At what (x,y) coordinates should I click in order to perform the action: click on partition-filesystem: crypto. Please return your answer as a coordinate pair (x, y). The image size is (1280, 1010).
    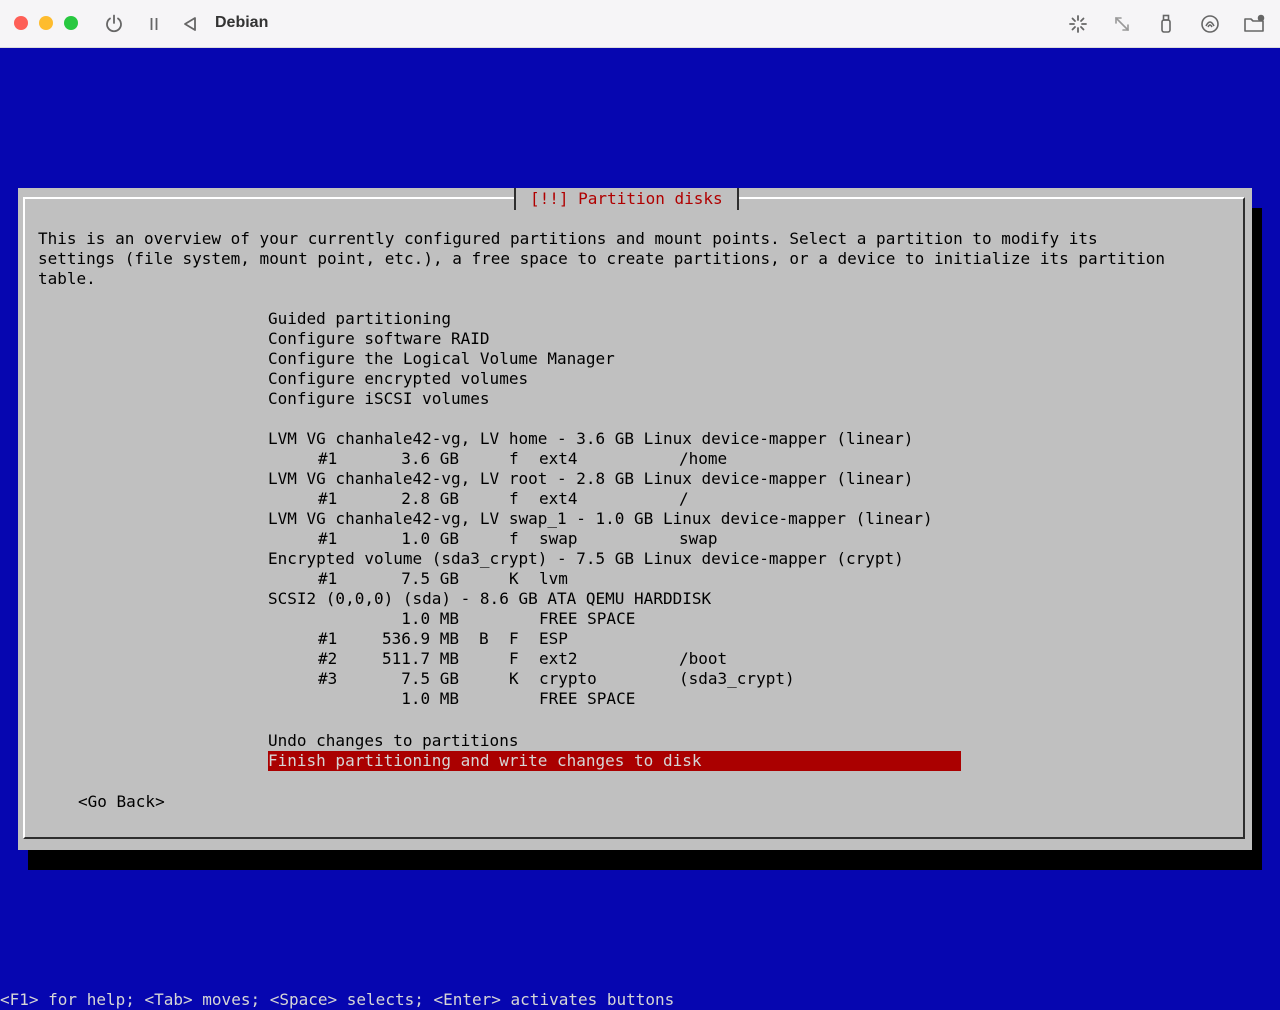
    Looking at the image, I should click on (568, 678).